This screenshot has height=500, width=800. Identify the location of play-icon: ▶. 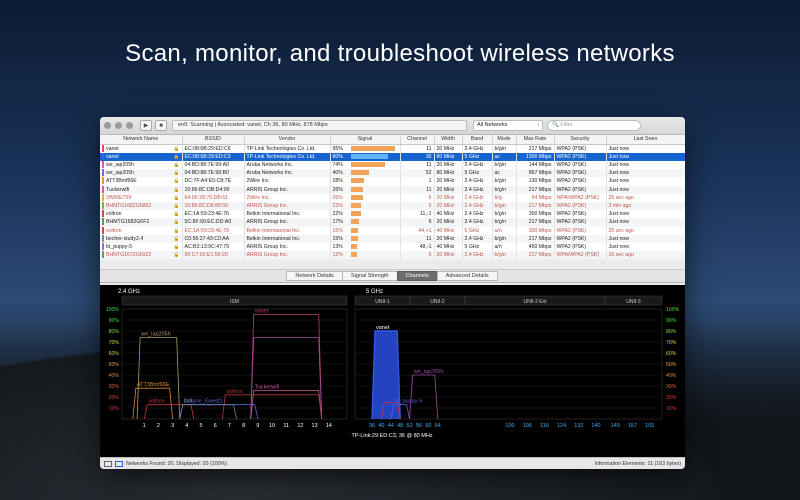
(146, 125).